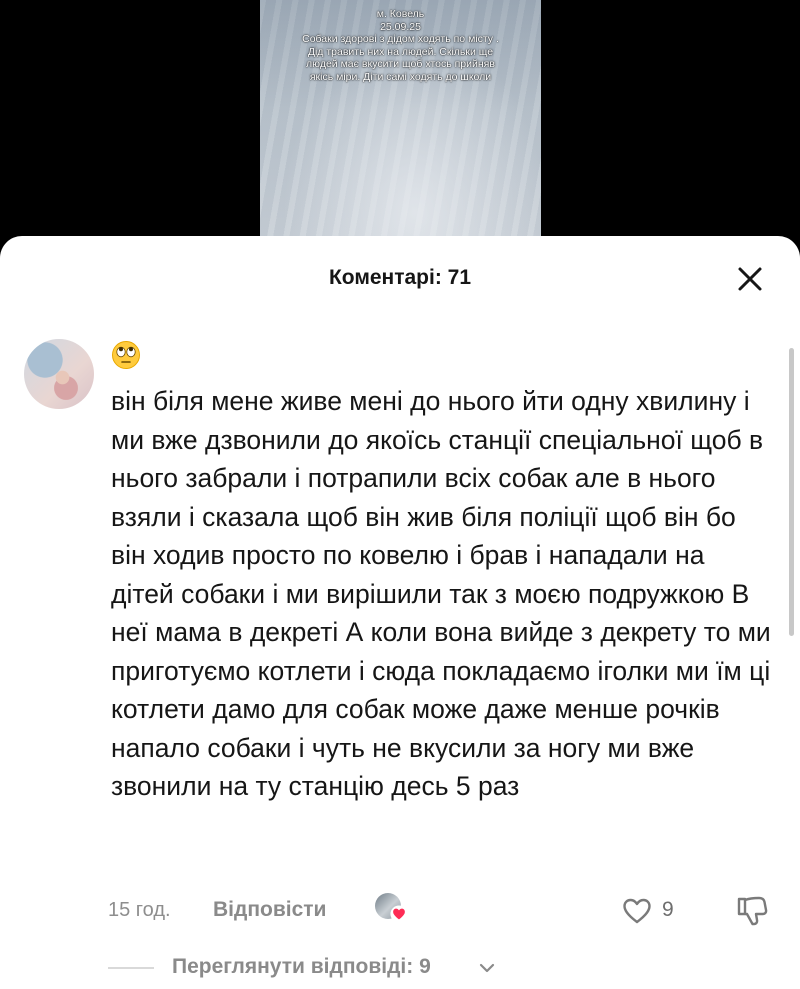  I want to click on close-button, so click(750, 279).